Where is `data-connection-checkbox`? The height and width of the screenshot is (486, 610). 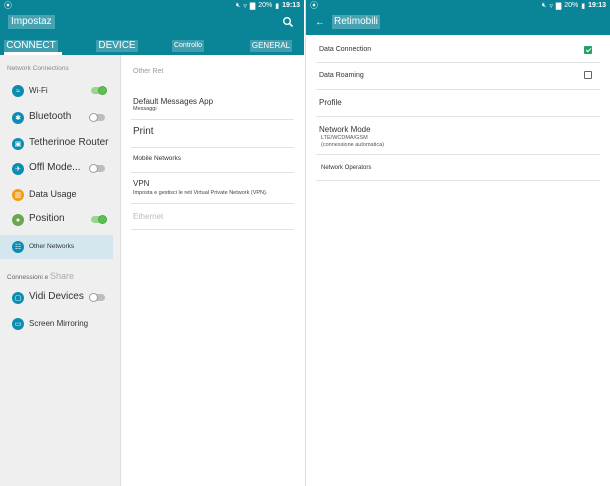 data-connection-checkbox is located at coordinates (588, 50).